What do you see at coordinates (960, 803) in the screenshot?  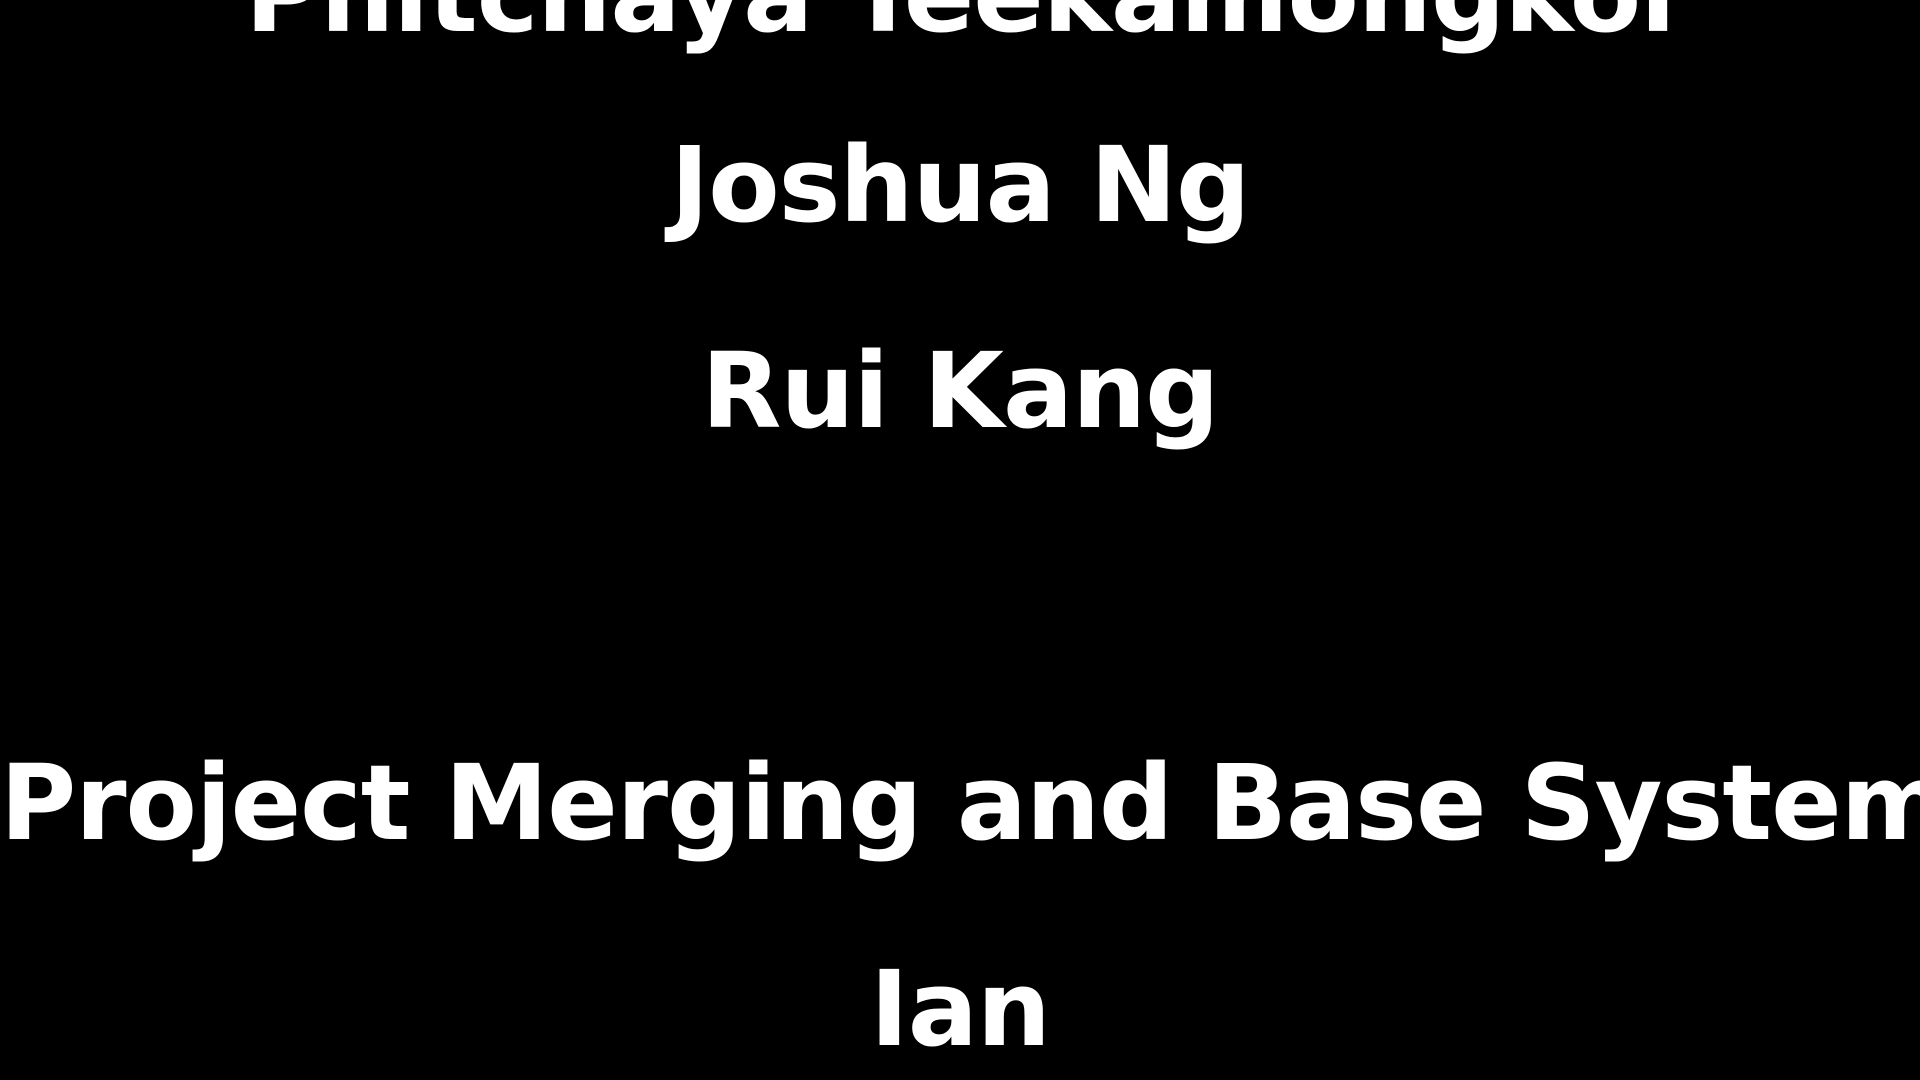 I see `credit-section-heading: Project Merging and Base Systems` at bounding box center [960, 803].